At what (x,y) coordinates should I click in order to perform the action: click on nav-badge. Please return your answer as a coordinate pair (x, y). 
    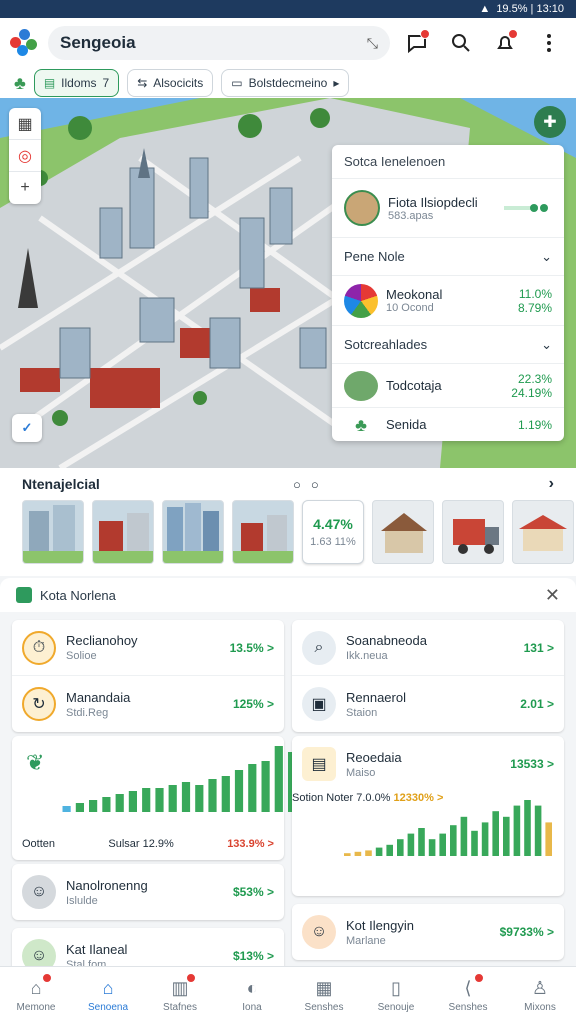
    Looking at the image, I should click on (479, 978).